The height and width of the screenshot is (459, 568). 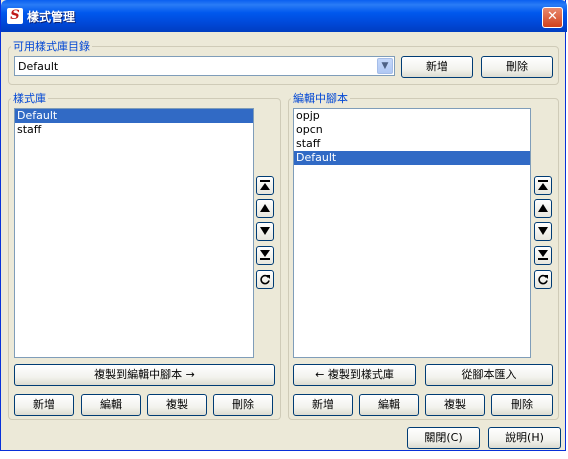 I want to click on library-select: Default ▼, so click(x=204, y=66).